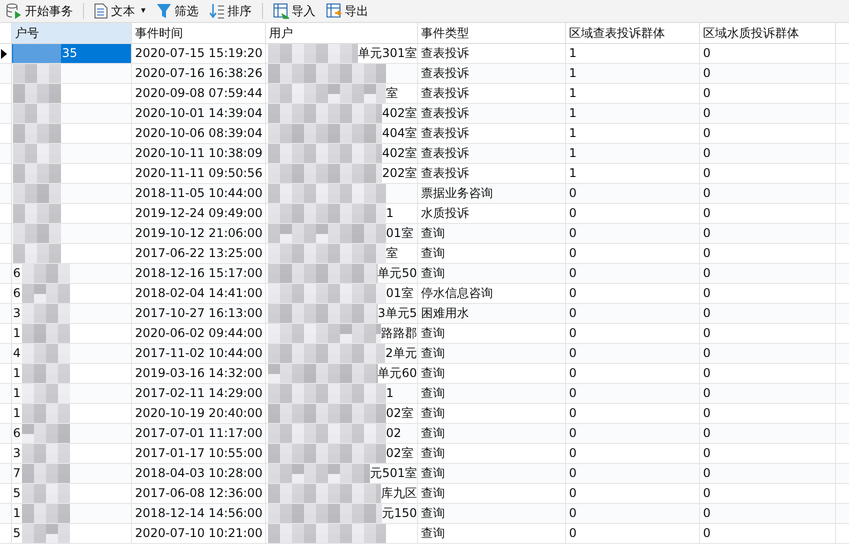  What do you see at coordinates (199, 153) in the screenshot?
I see `table-cell: 2020-10-11 10:38:09` at bounding box center [199, 153].